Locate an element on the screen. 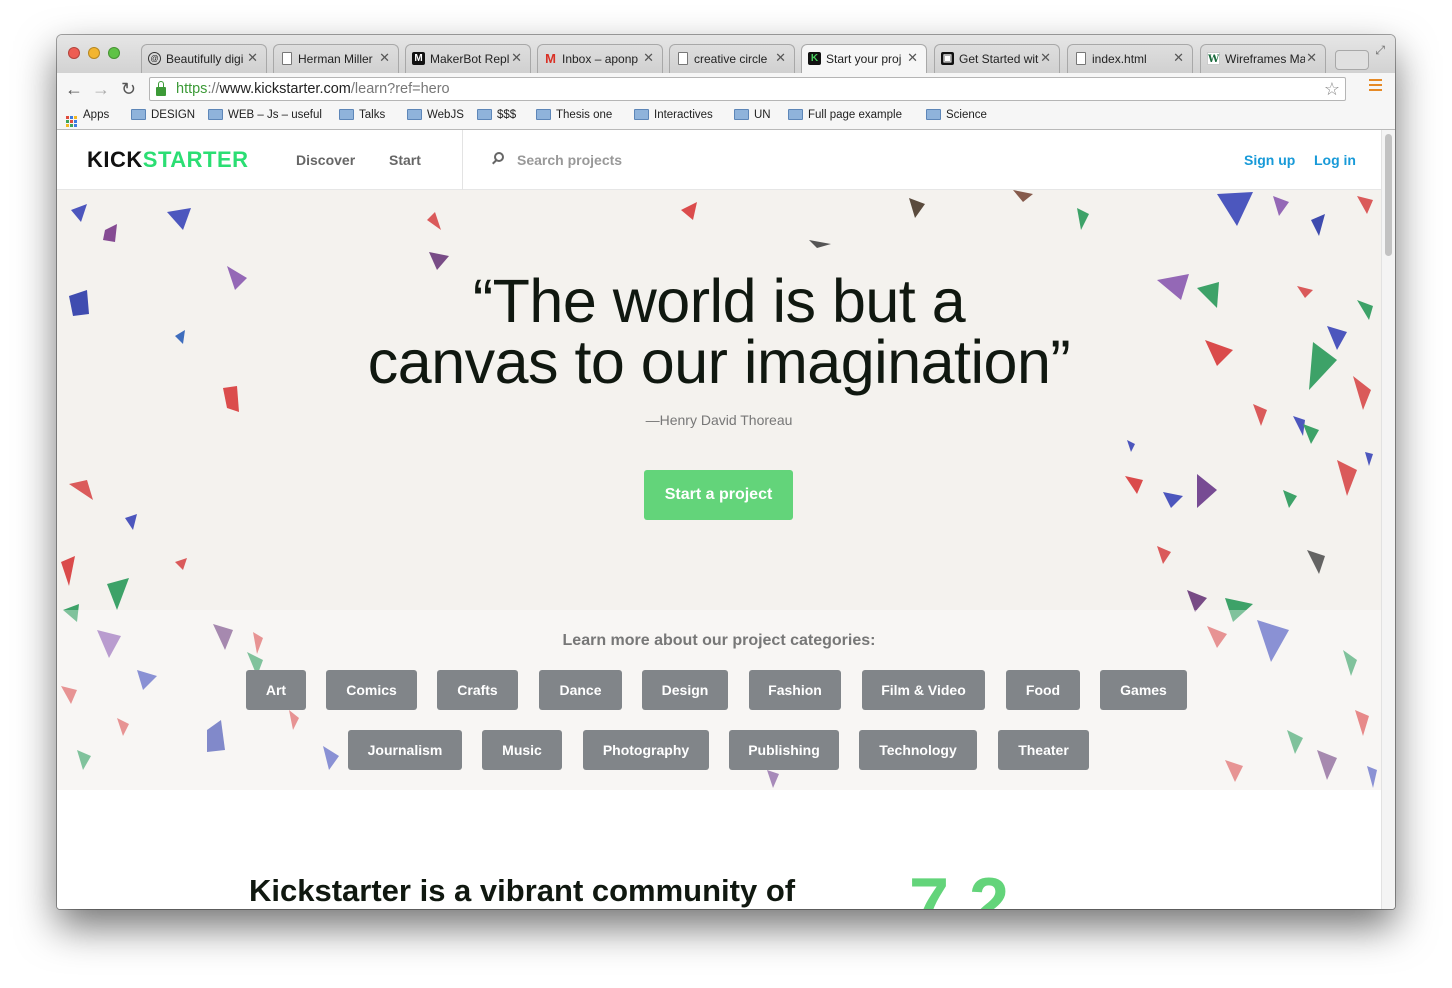 The image size is (1452, 988). category-pill: Fashion is located at coordinates (795, 690).